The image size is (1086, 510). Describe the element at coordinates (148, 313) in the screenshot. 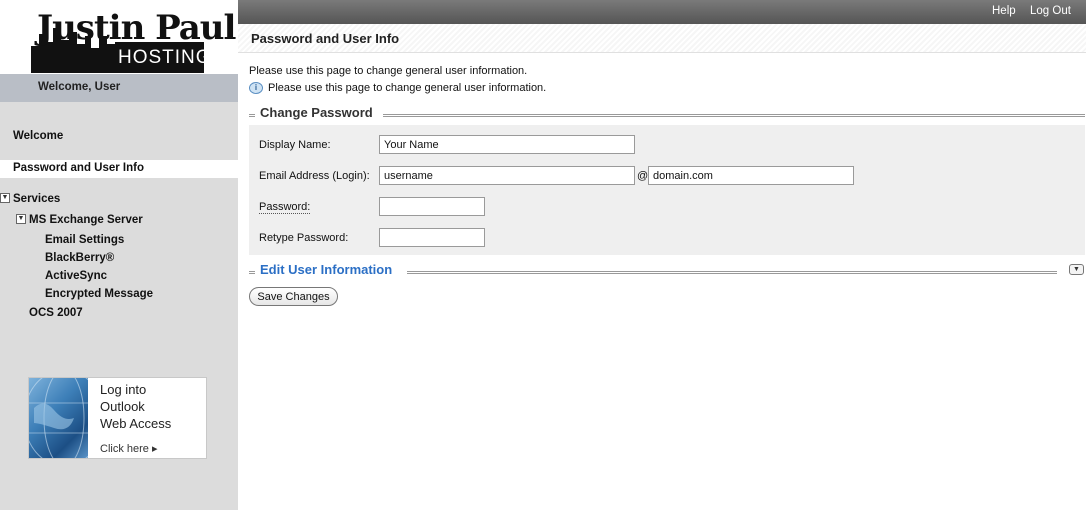

I see `nav-item-ocs: OCS 2007` at that location.